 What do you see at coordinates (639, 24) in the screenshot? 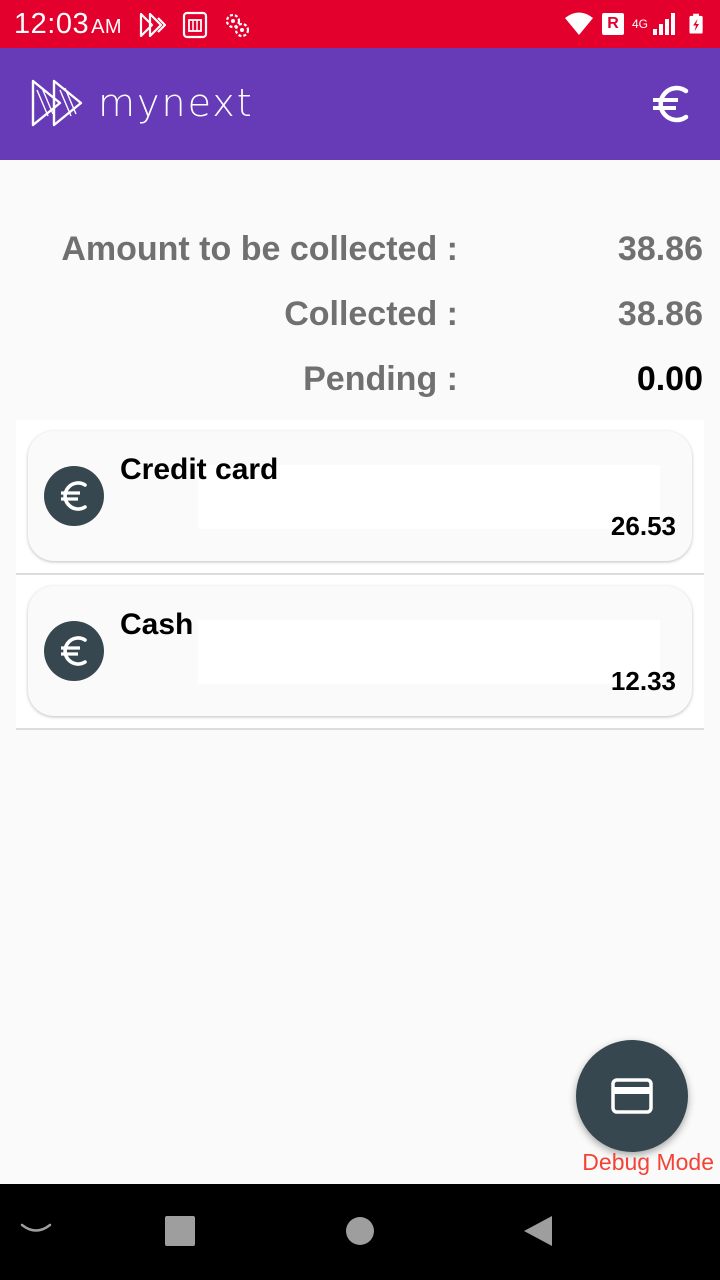
I see `network-type: 4G` at bounding box center [639, 24].